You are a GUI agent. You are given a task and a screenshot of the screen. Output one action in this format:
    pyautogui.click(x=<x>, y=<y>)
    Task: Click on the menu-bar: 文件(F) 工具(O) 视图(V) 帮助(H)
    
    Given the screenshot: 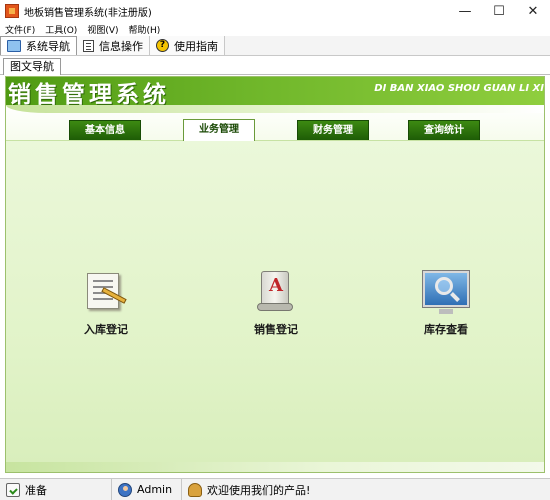 What is the action you would take?
    pyautogui.click(x=275, y=29)
    